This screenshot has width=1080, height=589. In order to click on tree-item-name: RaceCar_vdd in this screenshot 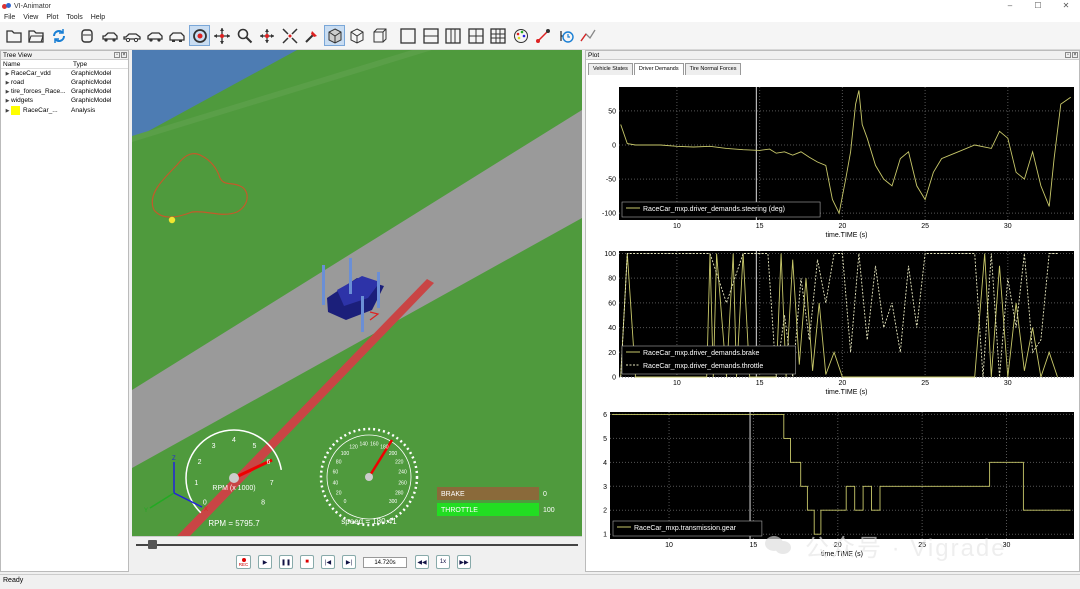, I will do `click(31, 73)`.